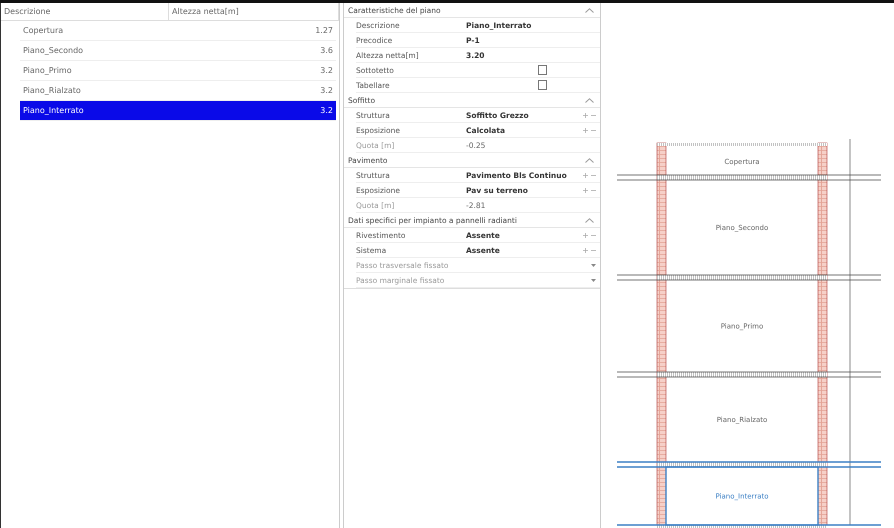 This screenshot has width=894, height=528. Describe the element at coordinates (85, 11) in the screenshot. I see `column-header: Descrizione` at that location.